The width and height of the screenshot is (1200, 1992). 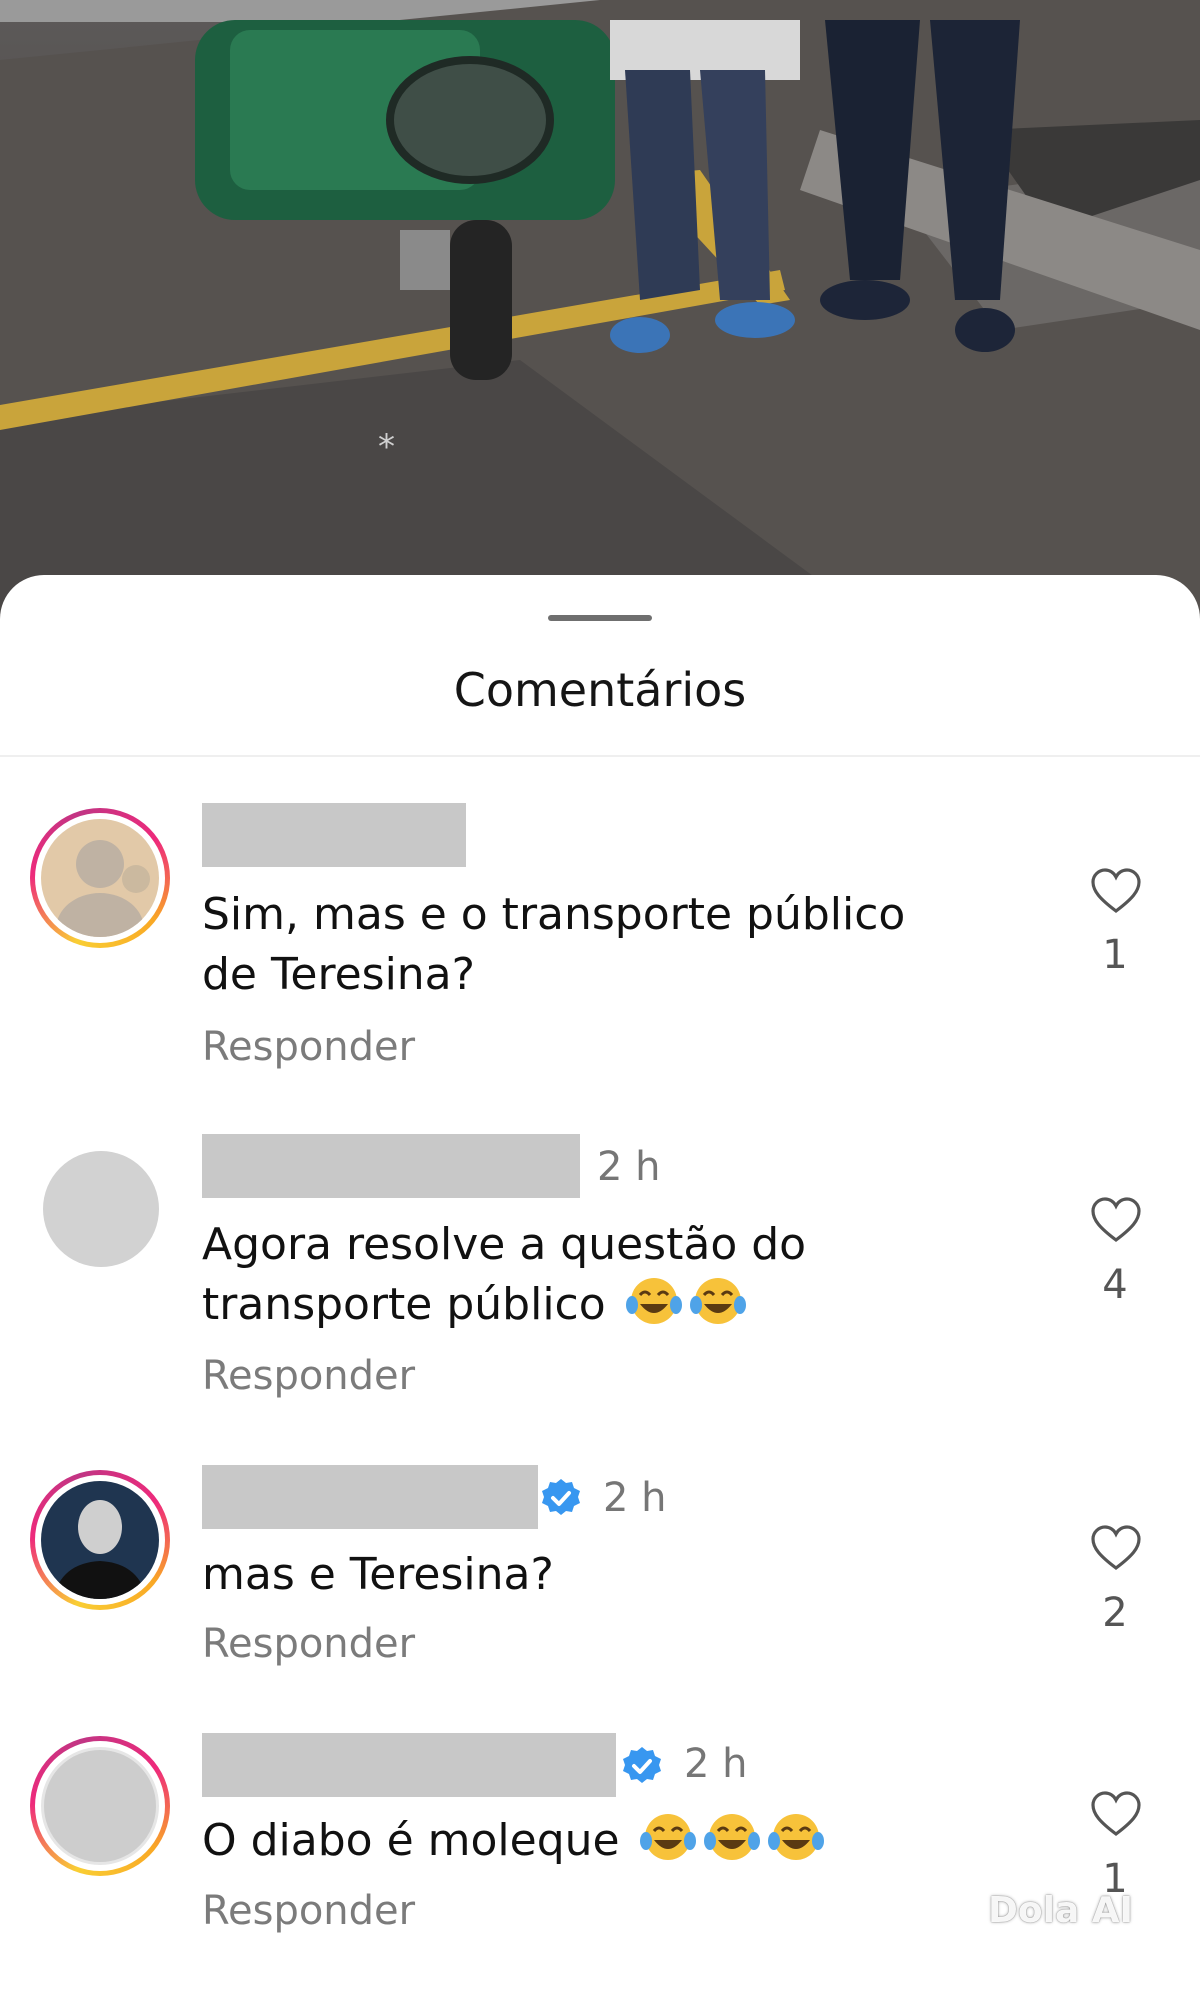 I want to click on comment-text: O diabo é moleque, so click(x=514, y=1841).